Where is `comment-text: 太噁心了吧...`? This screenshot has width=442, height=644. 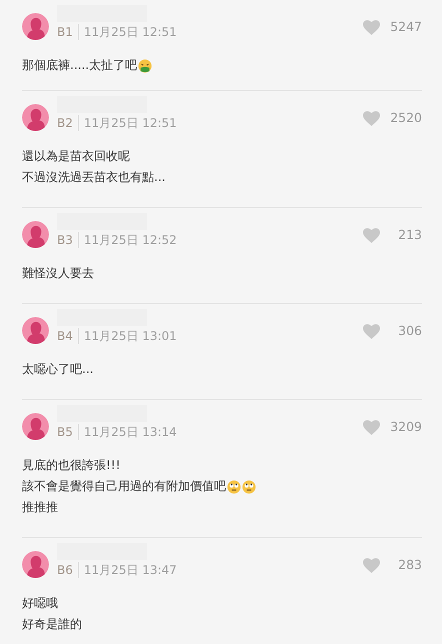
comment-text: 太噁心了吧... is located at coordinates (58, 369).